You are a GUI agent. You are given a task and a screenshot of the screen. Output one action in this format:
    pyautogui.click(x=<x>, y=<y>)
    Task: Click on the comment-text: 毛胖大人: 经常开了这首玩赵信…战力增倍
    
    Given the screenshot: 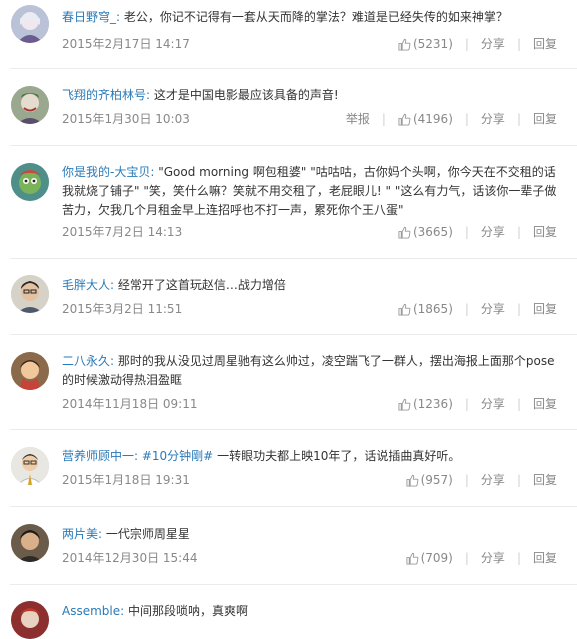 What is the action you would take?
    pyautogui.click(x=312, y=285)
    